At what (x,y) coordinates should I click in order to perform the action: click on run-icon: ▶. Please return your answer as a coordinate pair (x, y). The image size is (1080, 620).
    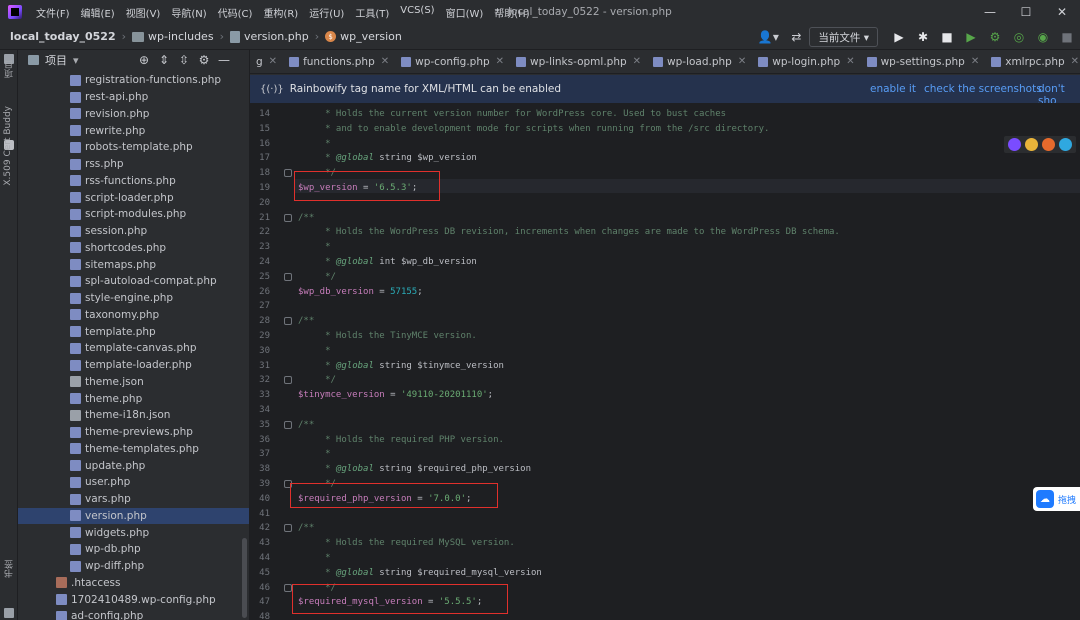
    Looking at the image, I should click on (899, 37).